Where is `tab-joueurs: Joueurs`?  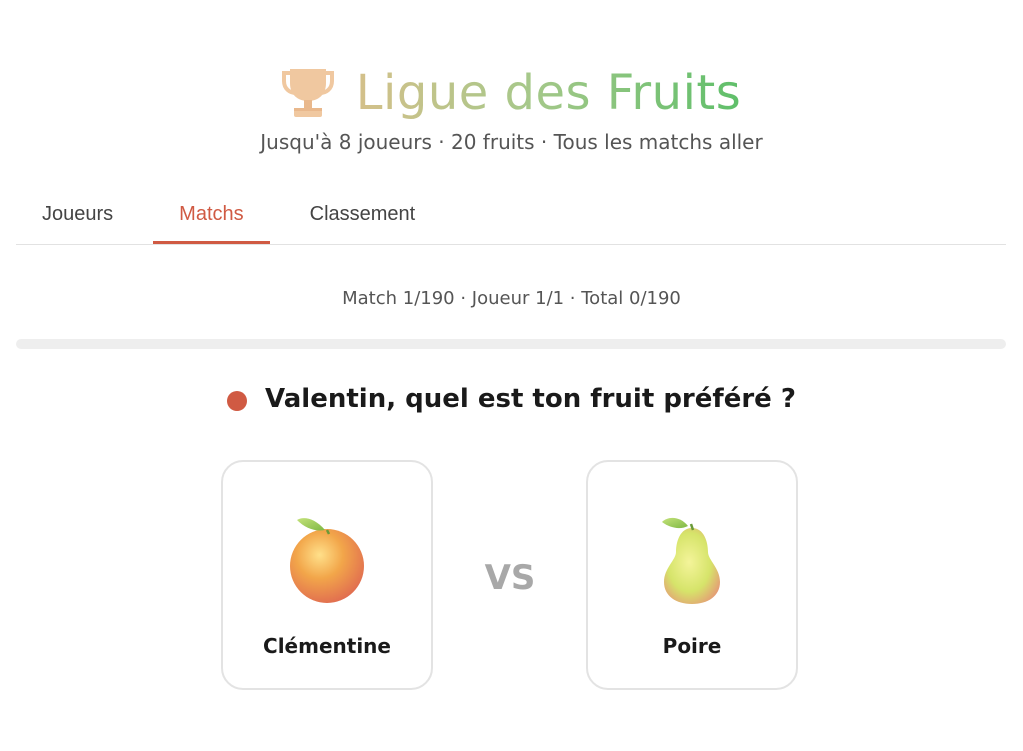 tab-joueurs: Joueurs is located at coordinates (77, 214).